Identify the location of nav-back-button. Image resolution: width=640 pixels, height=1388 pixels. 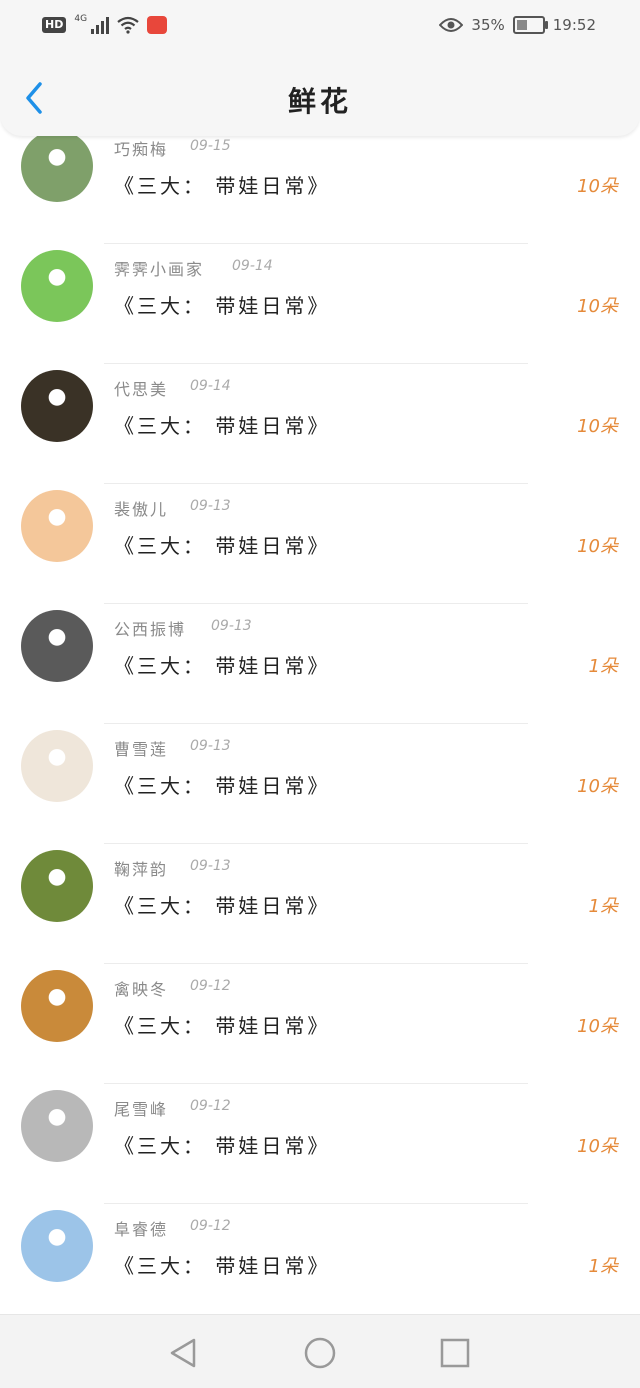
(184, 1353).